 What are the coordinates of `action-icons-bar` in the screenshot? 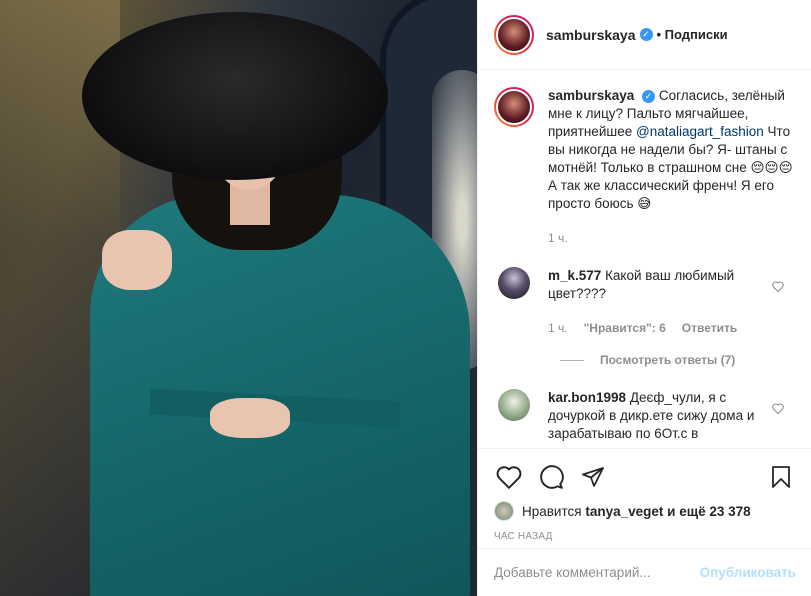 It's located at (645, 477).